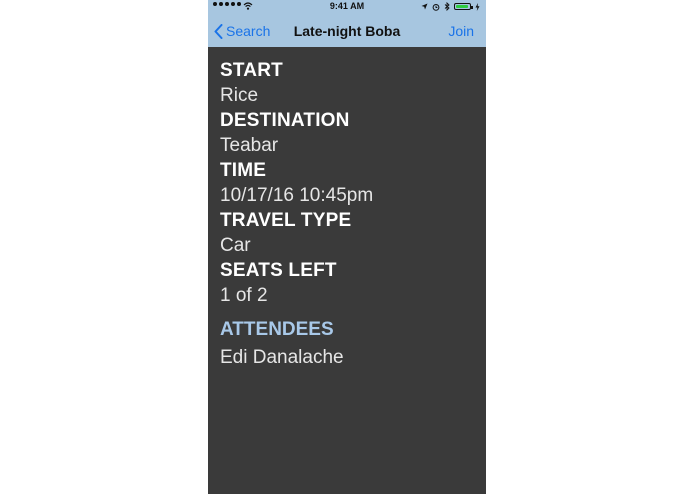  I want to click on charging-icon, so click(477, 6).